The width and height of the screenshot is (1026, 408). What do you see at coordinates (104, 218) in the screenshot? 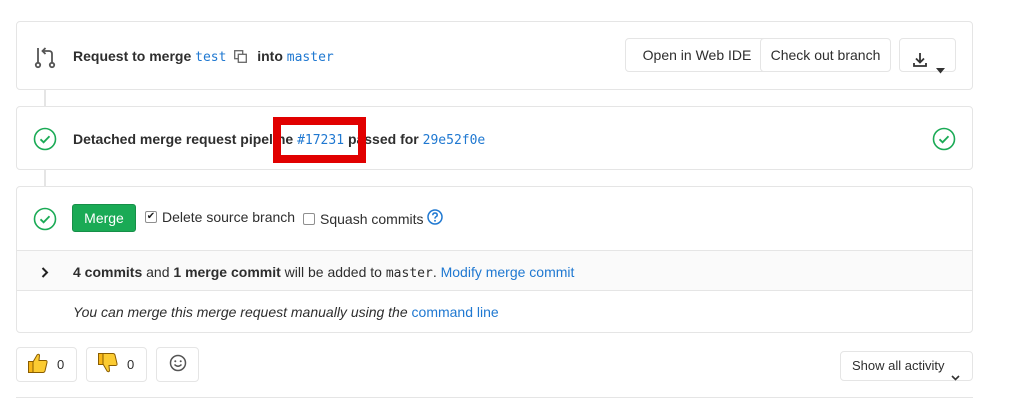
I see `merge-button: Merge` at bounding box center [104, 218].